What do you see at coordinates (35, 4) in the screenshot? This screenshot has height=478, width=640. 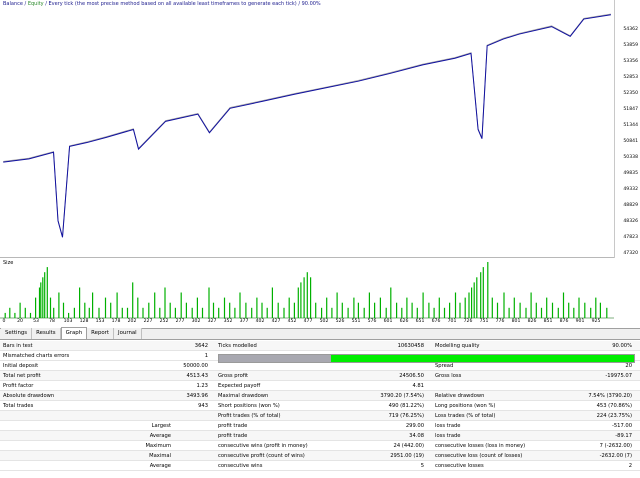 I see `caption-equity: Equity` at bounding box center [35, 4].